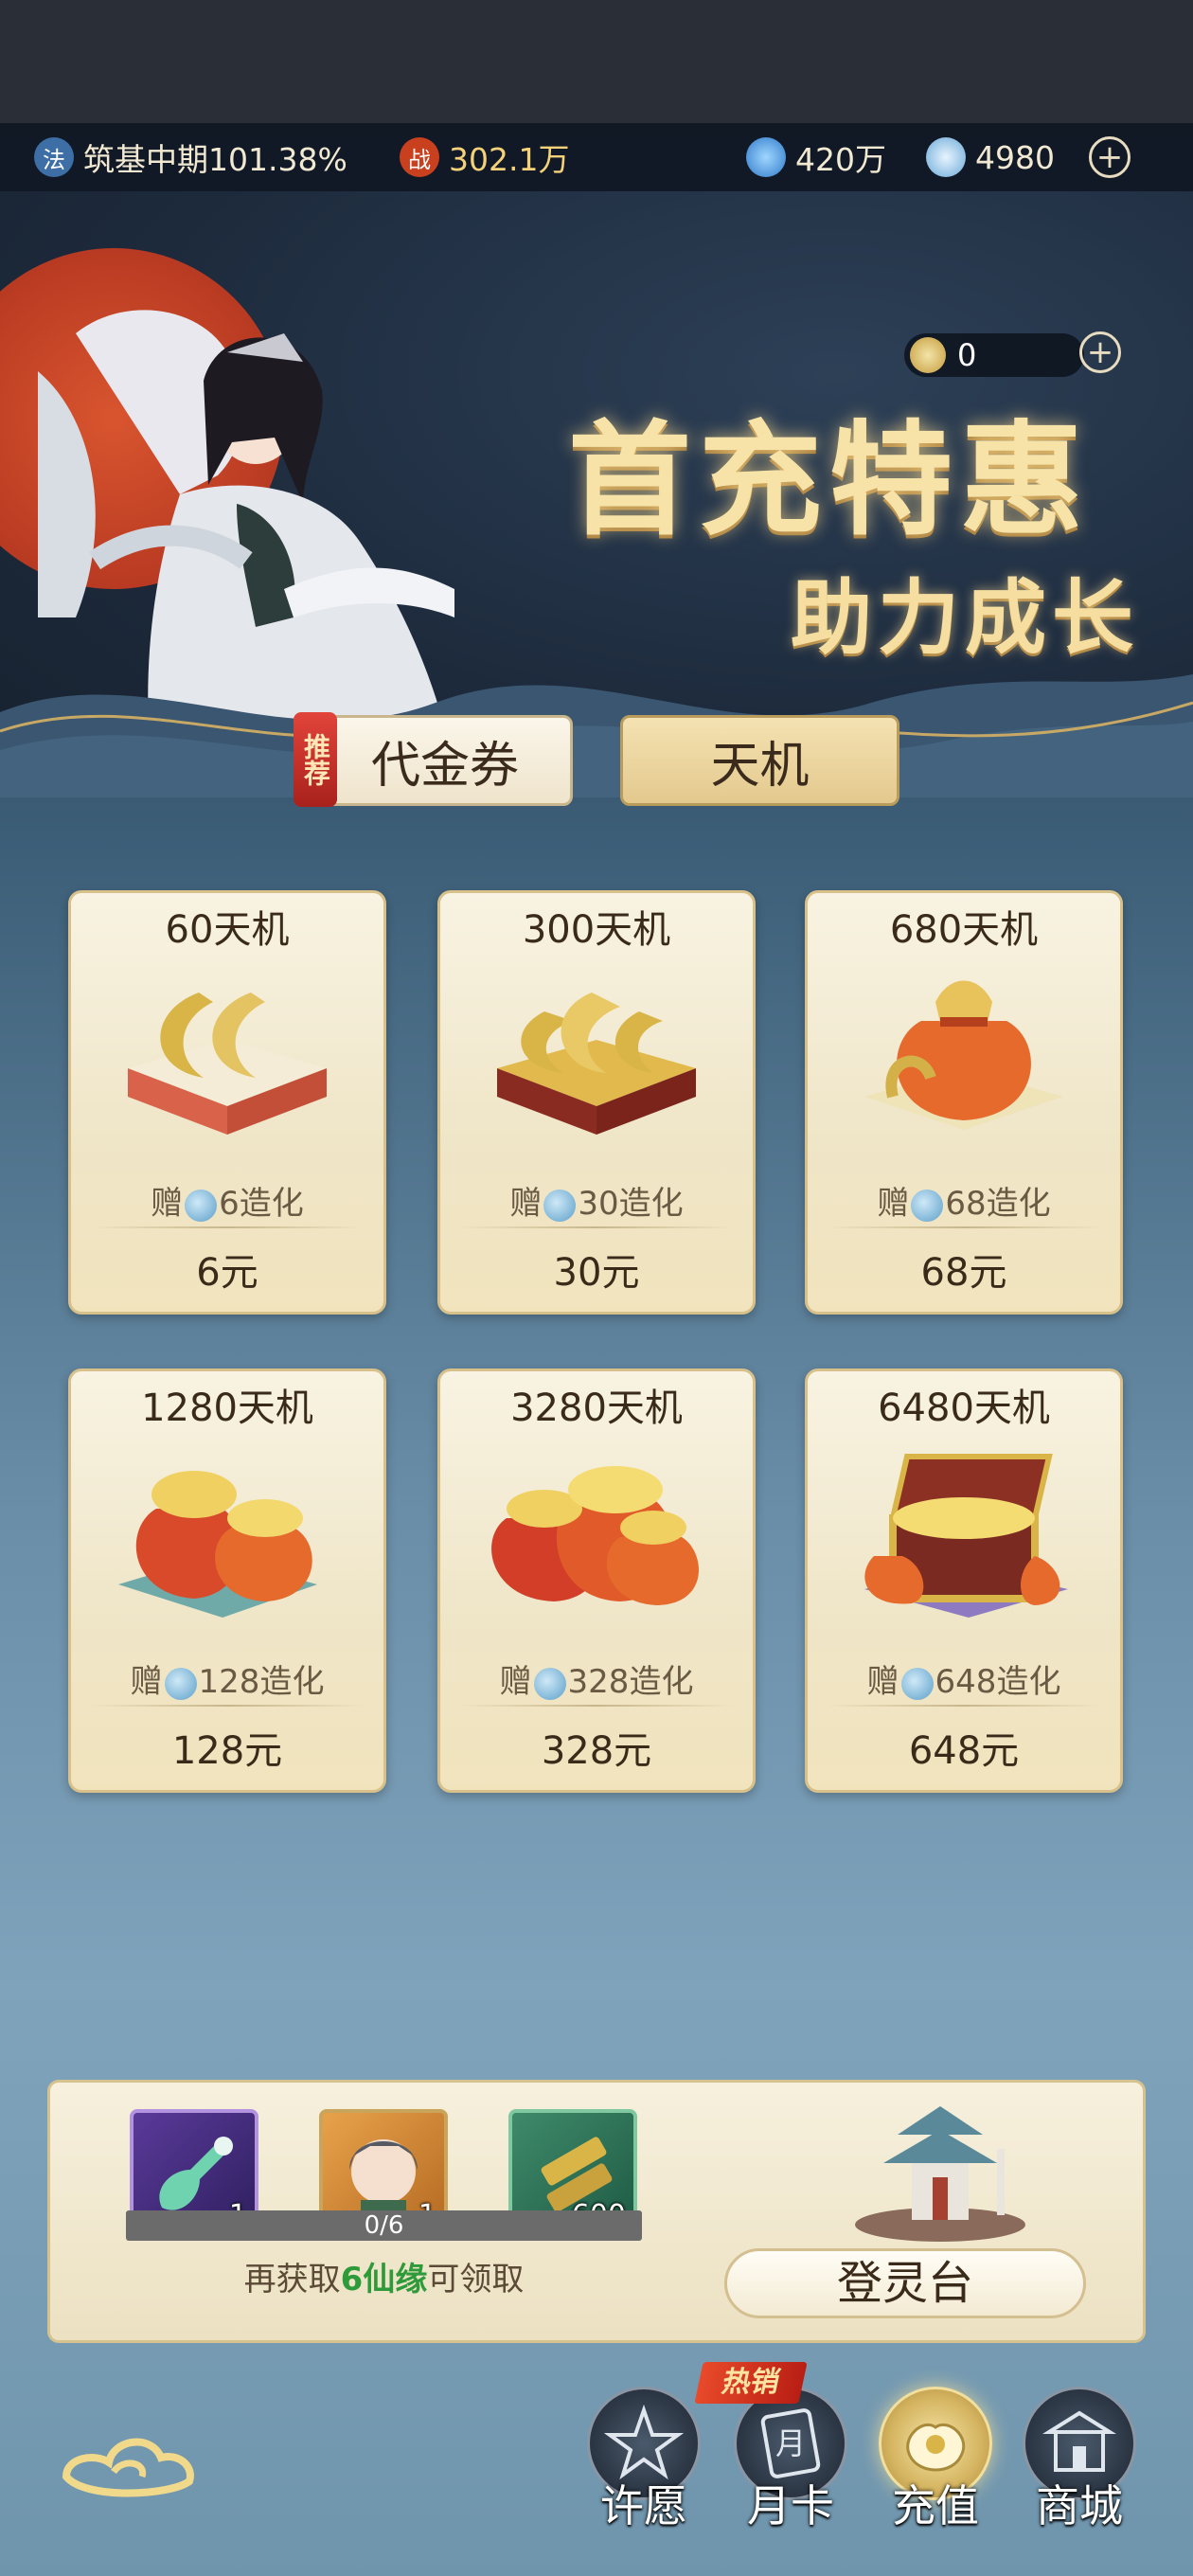  What do you see at coordinates (596, 1064) in the screenshot?
I see `gold-waves-icon` at bounding box center [596, 1064].